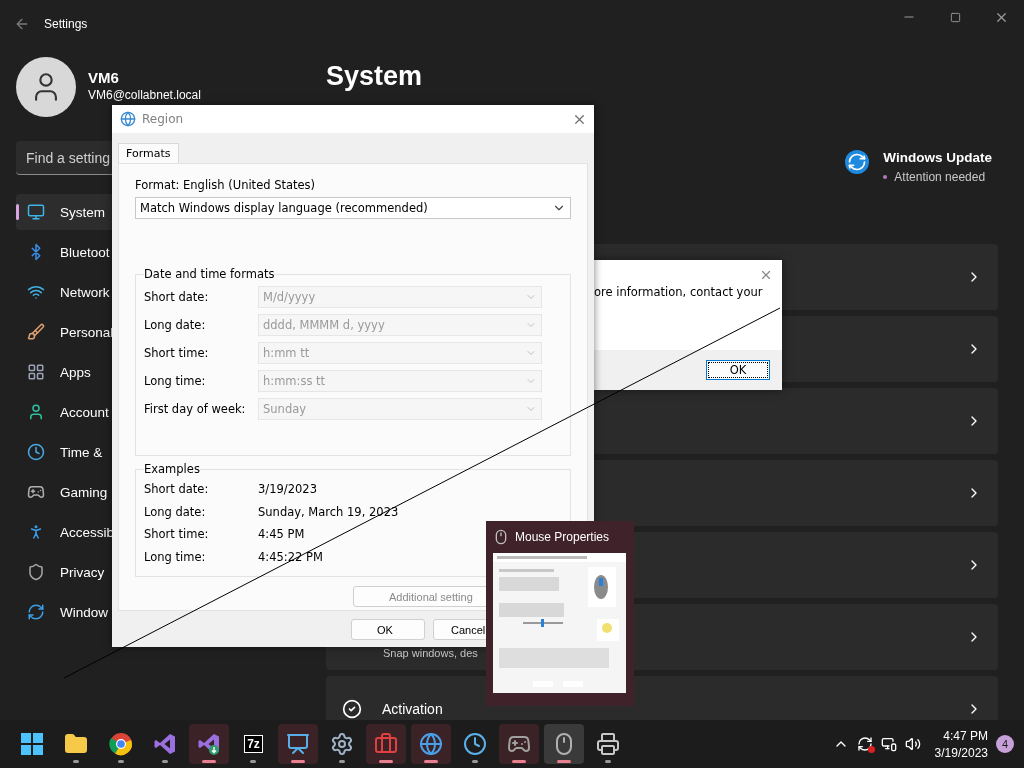  I want to click on example-value: 4:45:22 PM, so click(290, 556).